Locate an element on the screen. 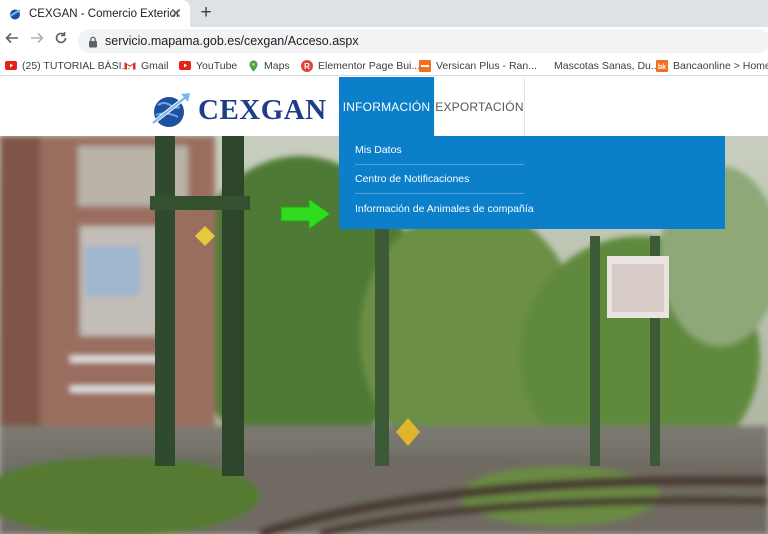 The width and height of the screenshot is (768, 534). bank-icon: bk is located at coordinates (662, 65).